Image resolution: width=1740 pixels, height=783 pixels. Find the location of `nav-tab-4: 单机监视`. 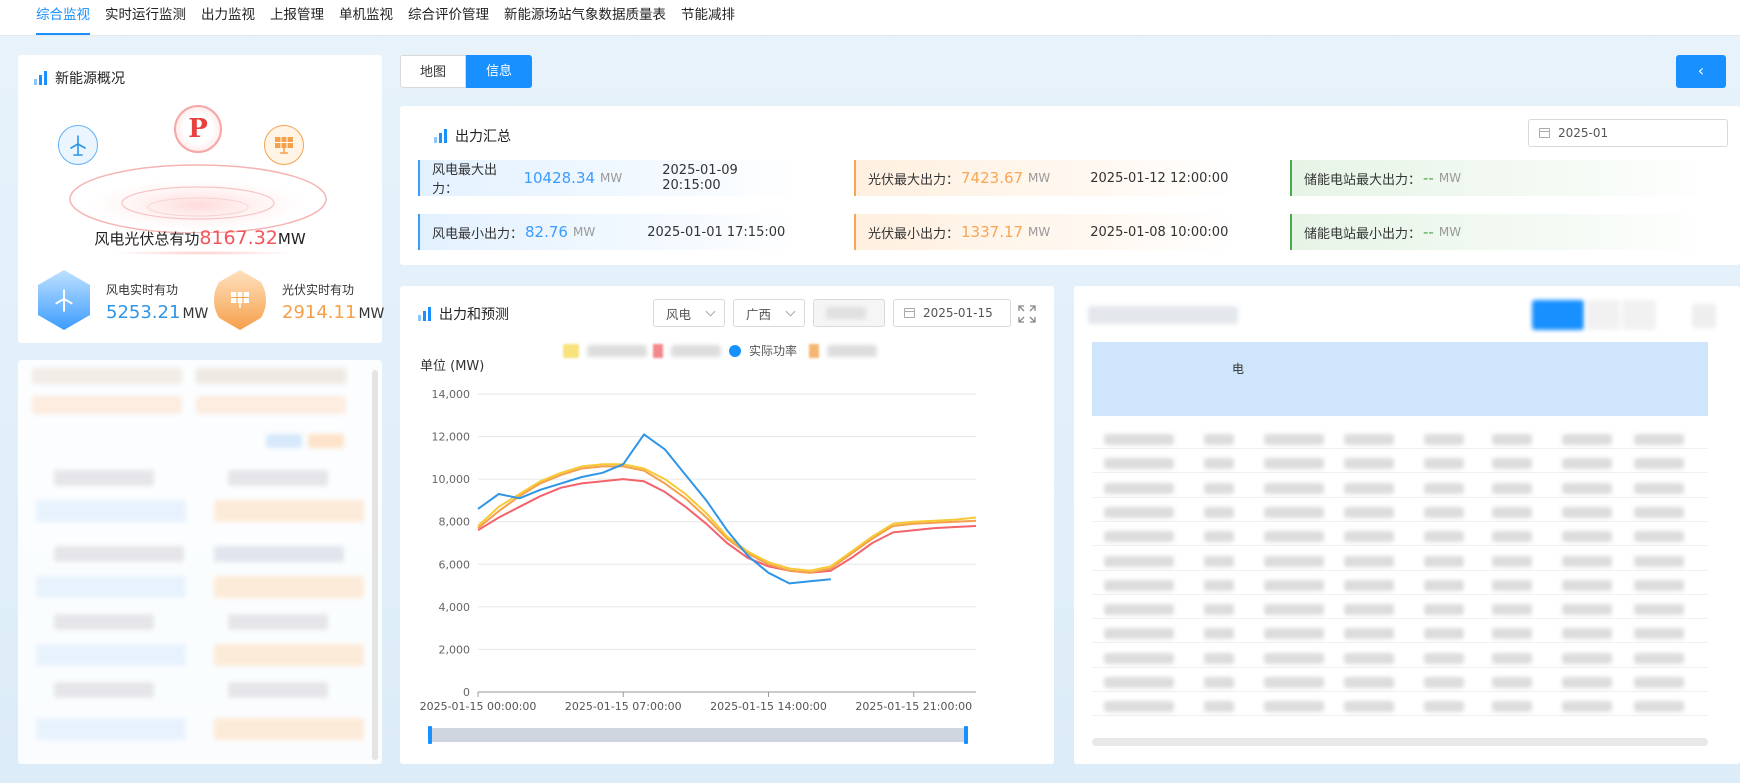

nav-tab-4: 单机监视 is located at coordinates (366, 20).